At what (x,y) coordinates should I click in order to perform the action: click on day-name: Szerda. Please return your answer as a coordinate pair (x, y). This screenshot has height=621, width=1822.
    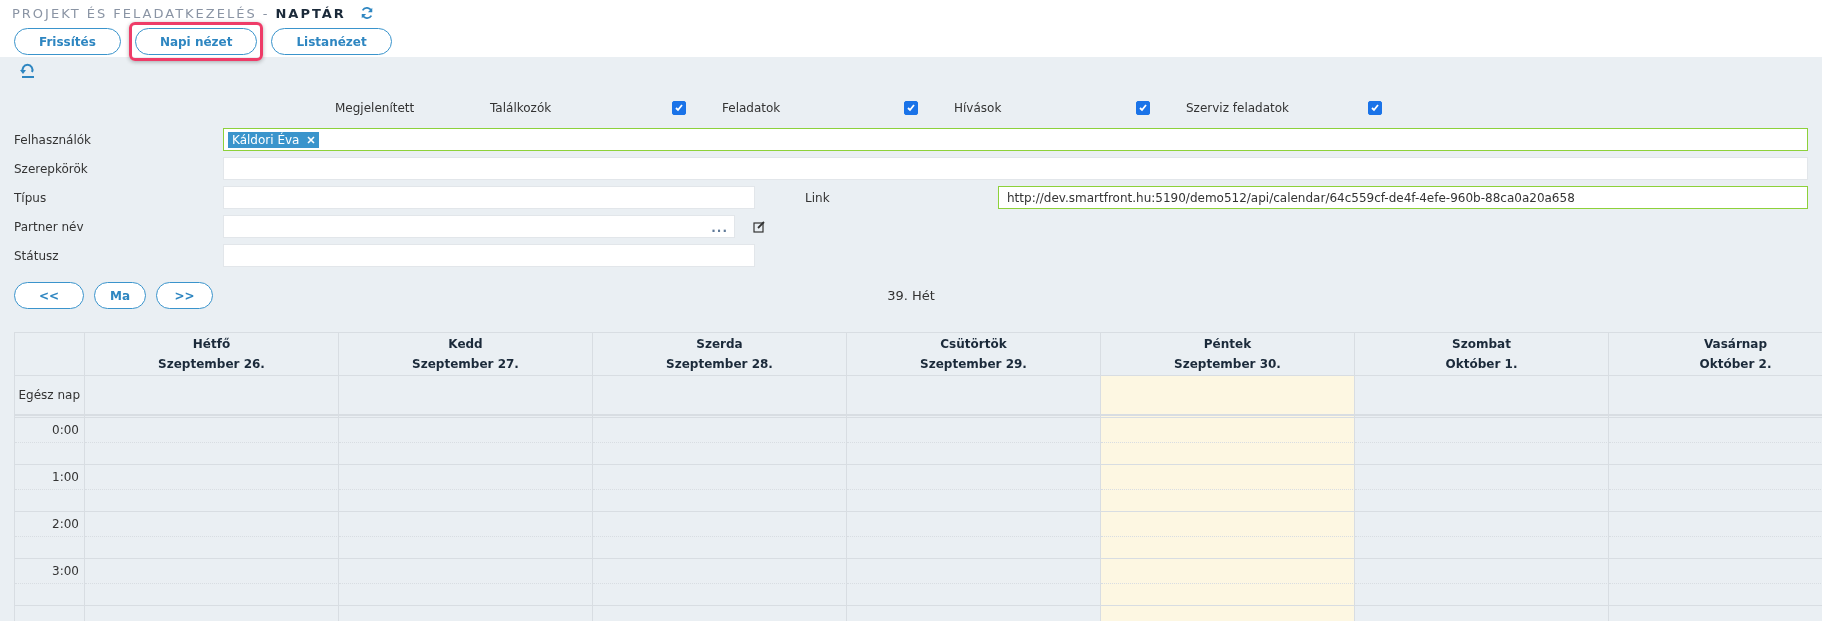
    Looking at the image, I should click on (719, 344).